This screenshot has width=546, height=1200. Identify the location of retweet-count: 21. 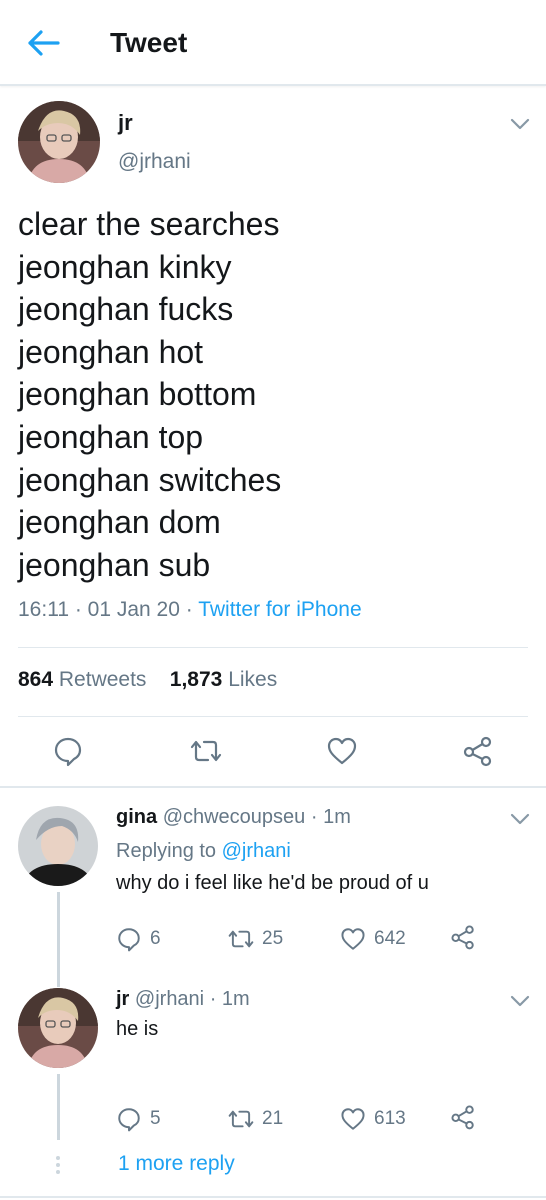
(273, 1118).